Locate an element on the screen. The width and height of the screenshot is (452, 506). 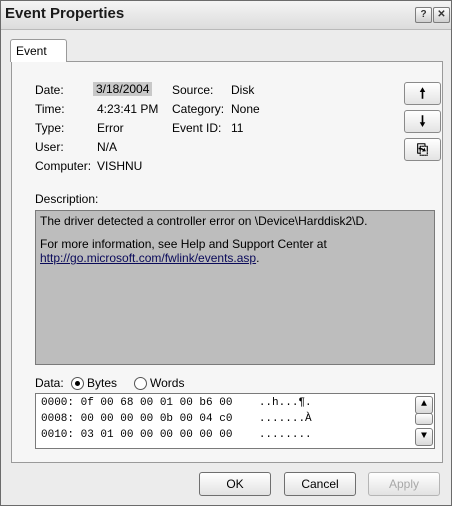
arrow-down-icon: 🠗 is located at coordinates (422, 121).